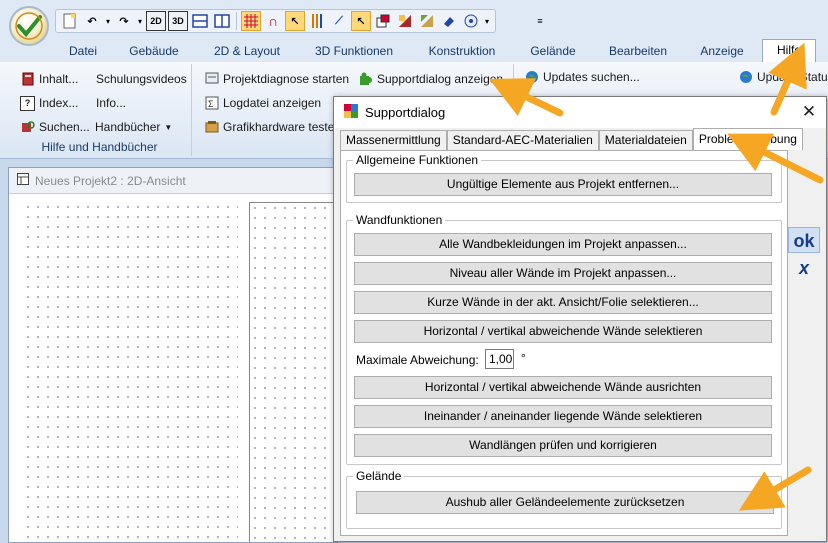 This screenshot has width=828, height=543. I want to click on arrow-to-supportdialog, so click(526, 97).